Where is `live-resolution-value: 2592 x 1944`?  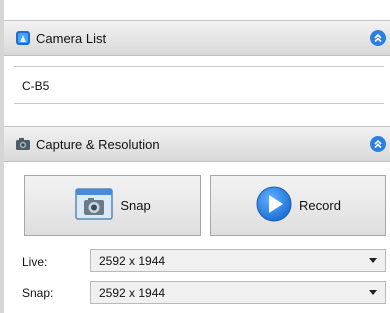 live-resolution-value: 2592 x 1944 is located at coordinates (132, 260).